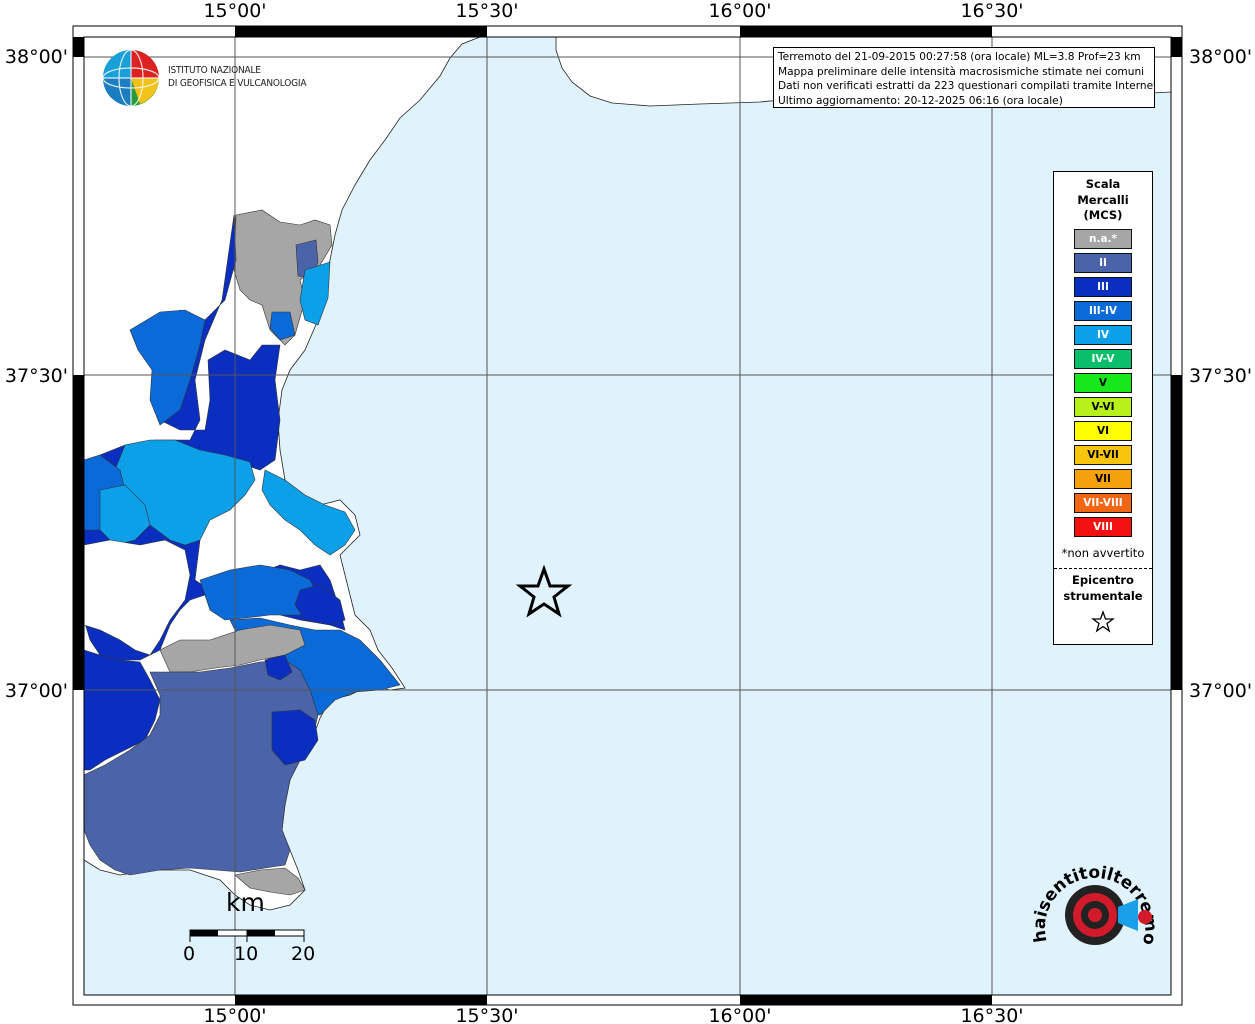 The image size is (1255, 1024). Describe the element at coordinates (1103, 335) in the screenshot. I see `legend-item: IV` at that location.